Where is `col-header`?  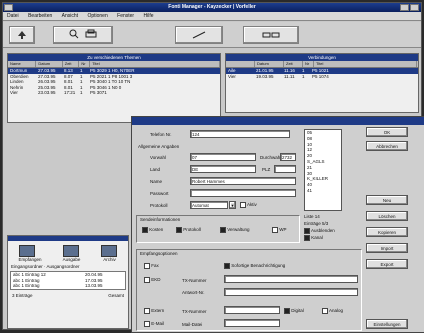 col-header is located at coordinates (240, 64).